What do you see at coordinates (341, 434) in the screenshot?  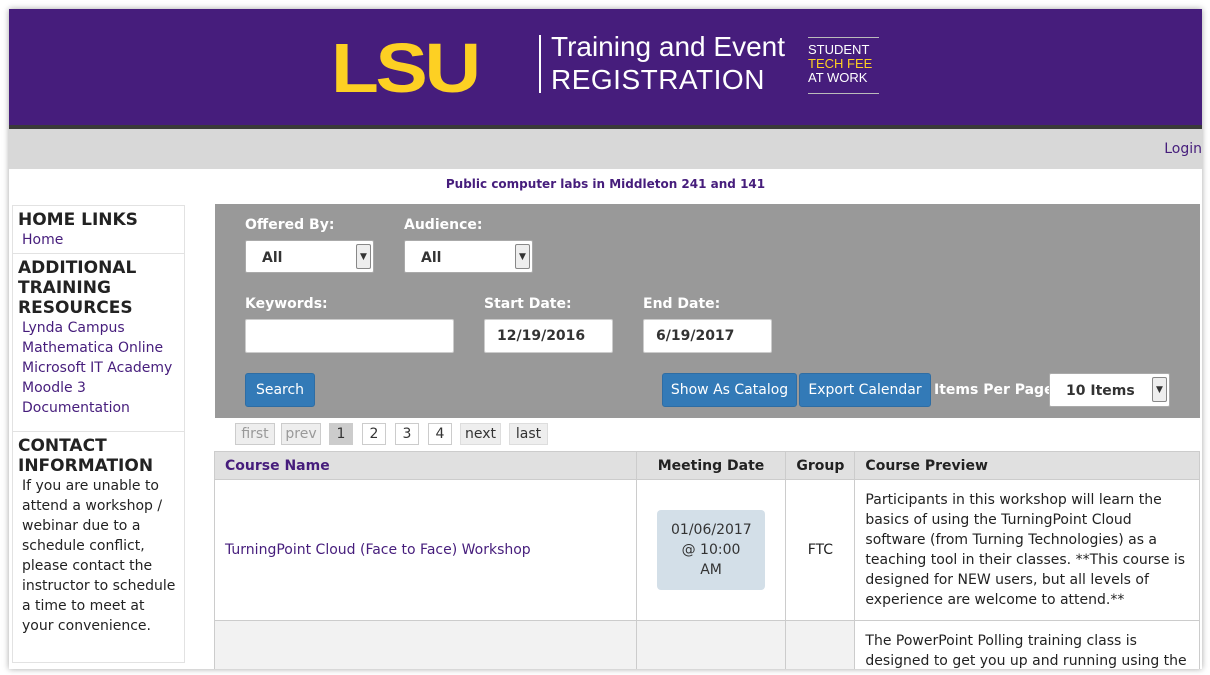 I see `pager-page-1: 1` at bounding box center [341, 434].